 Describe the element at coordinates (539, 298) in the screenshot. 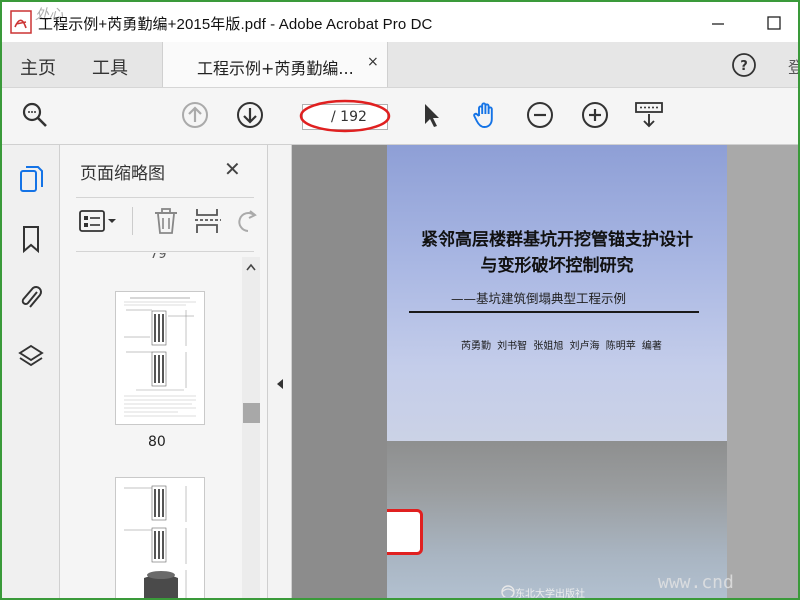

I see `cover-subtitle: ——基坑建筑倒塌典型工程示例` at that location.